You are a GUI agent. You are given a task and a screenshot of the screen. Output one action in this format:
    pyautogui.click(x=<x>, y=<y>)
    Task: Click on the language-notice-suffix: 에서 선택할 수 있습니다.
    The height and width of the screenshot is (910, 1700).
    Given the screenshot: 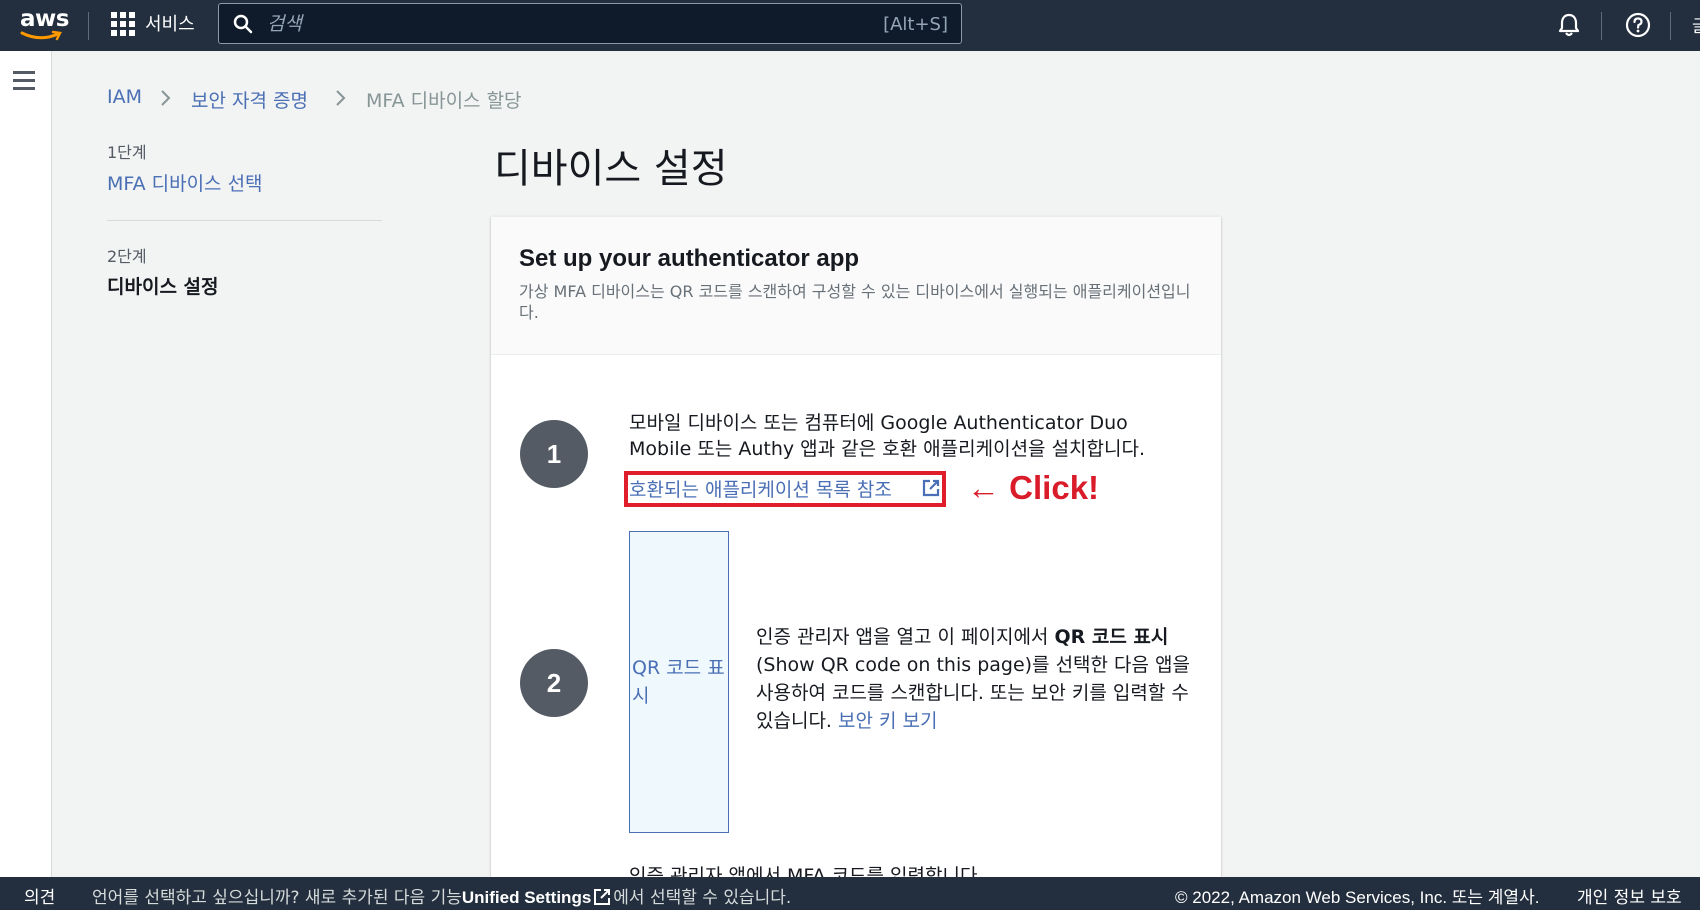 What is the action you would take?
    pyautogui.click(x=702, y=898)
    